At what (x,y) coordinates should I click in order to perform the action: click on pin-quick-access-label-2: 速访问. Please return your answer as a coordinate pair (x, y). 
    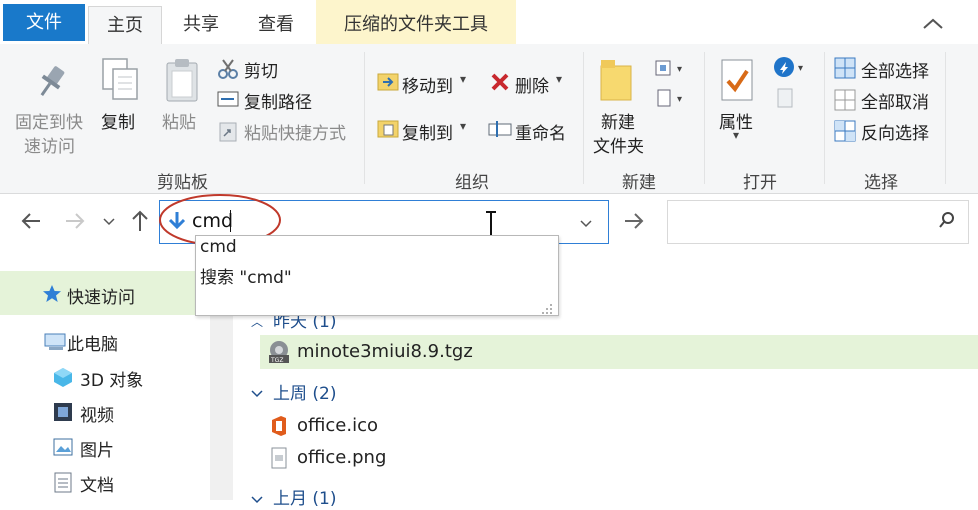
    Looking at the image, I should click on (49, 144).